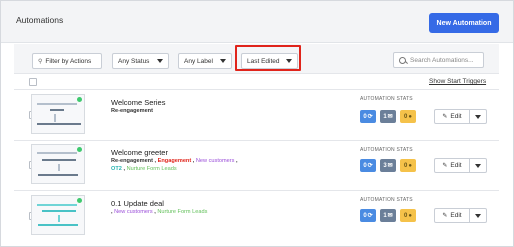 The image size is (514, 247). Describe the element at coordinates (268, 58) in the screenshot. I see `highlight-box` at that location.